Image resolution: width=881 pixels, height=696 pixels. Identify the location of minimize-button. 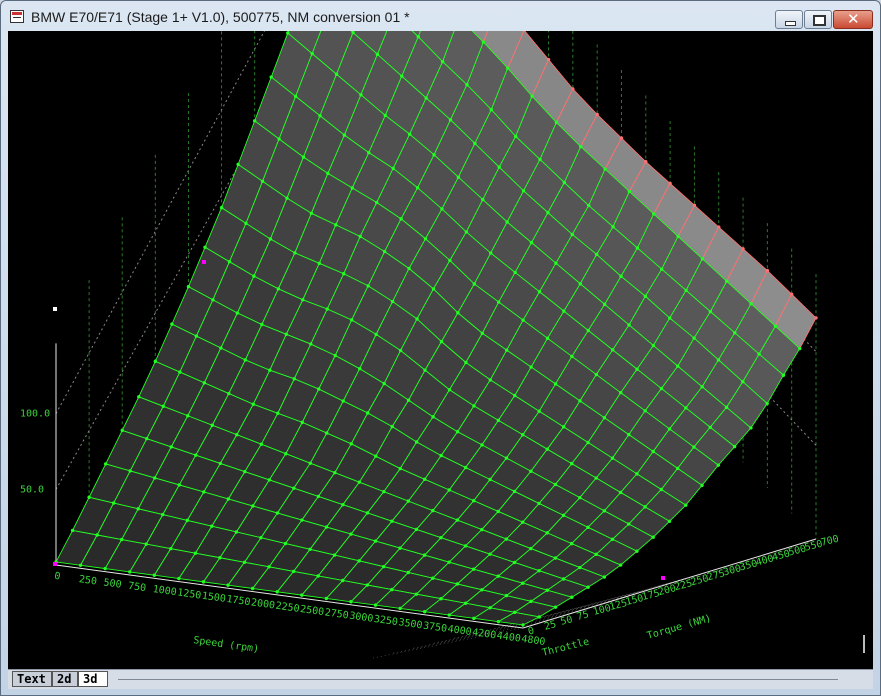
(789, 19).